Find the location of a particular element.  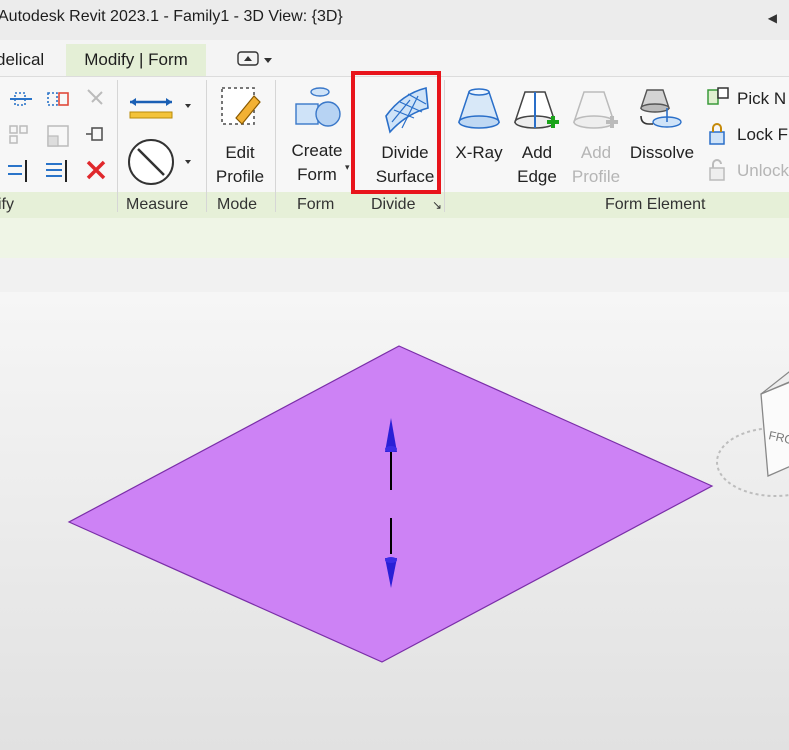

add-edge-icon is located at coordinates (537, 109).